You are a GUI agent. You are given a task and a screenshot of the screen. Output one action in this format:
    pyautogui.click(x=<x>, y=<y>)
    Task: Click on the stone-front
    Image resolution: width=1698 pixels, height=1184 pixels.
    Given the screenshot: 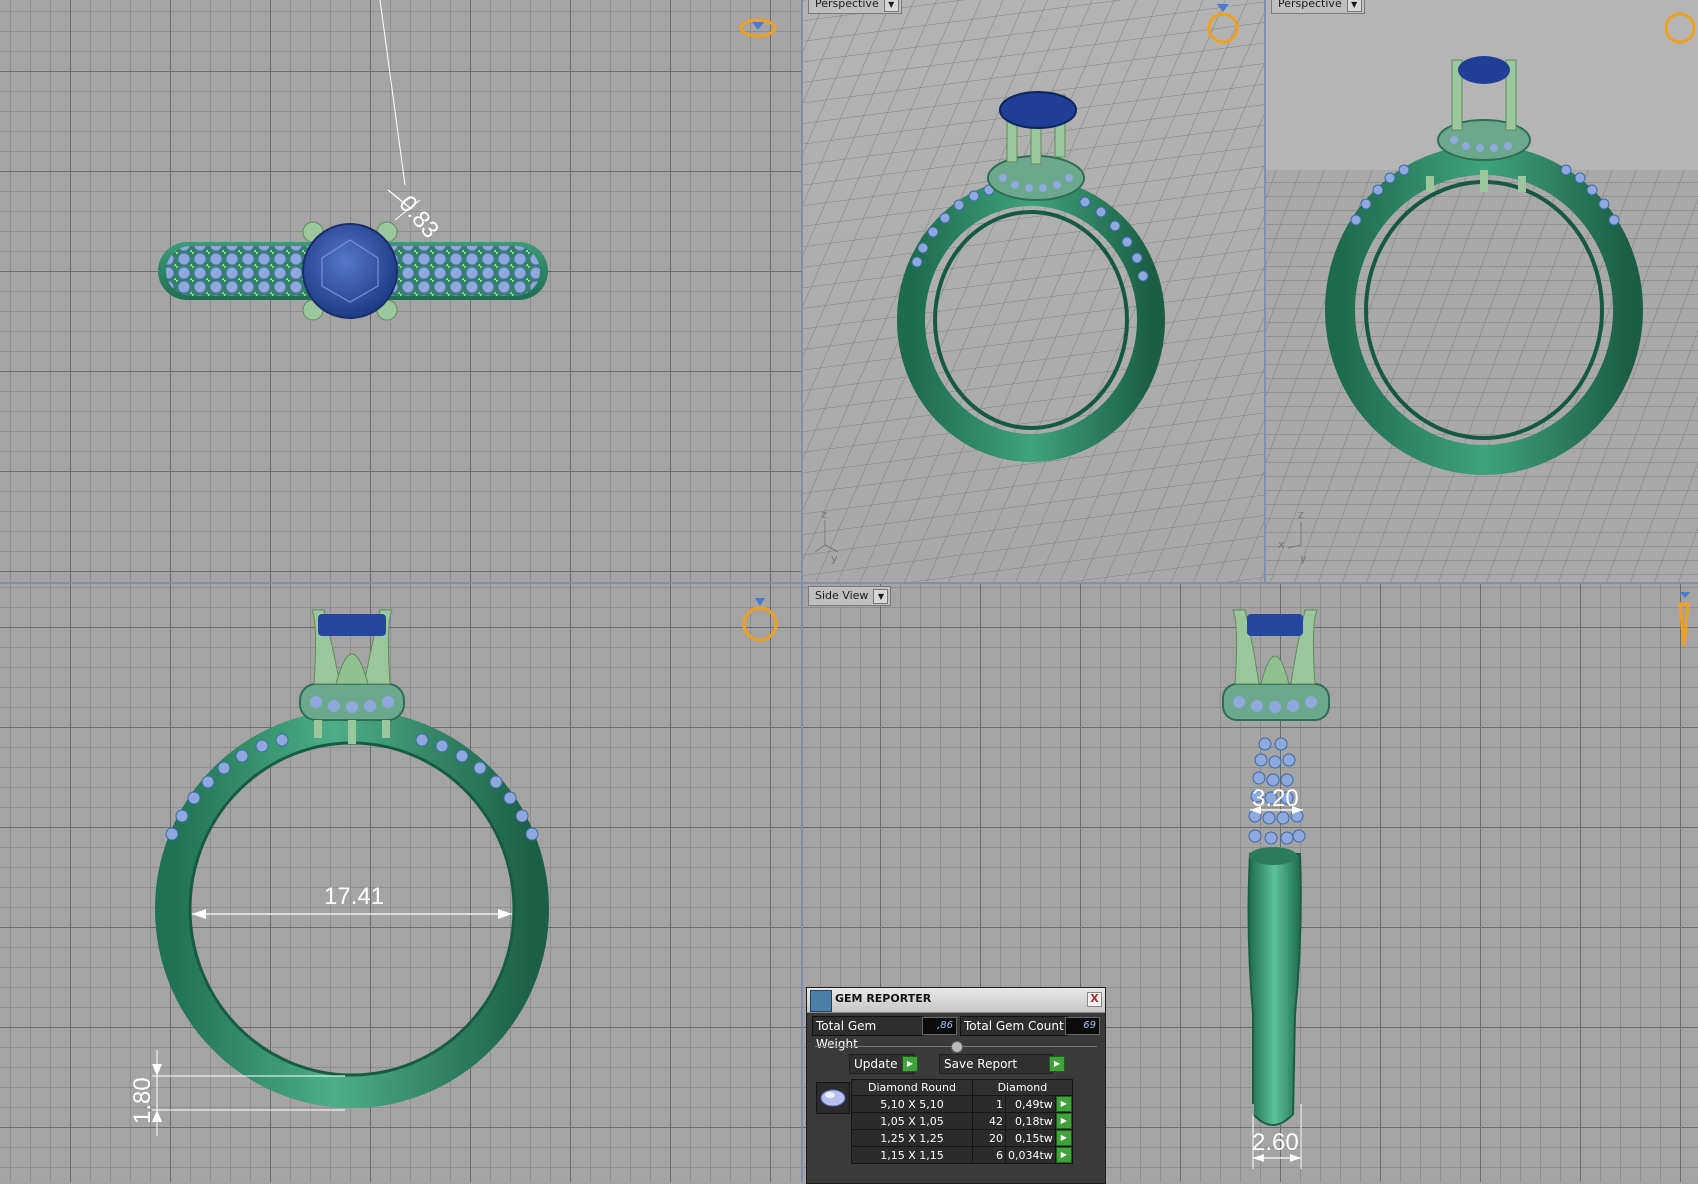 What is the action you would take?
    pyautogui.click(x=352, y=625)
    